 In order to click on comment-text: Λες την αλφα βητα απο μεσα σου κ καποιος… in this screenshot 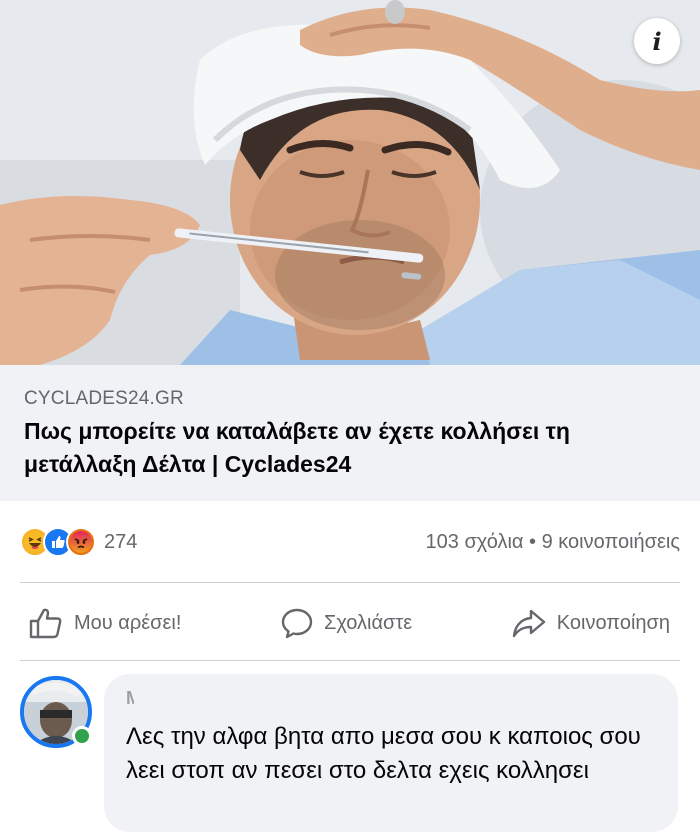, I will do `click(383, 753)`.